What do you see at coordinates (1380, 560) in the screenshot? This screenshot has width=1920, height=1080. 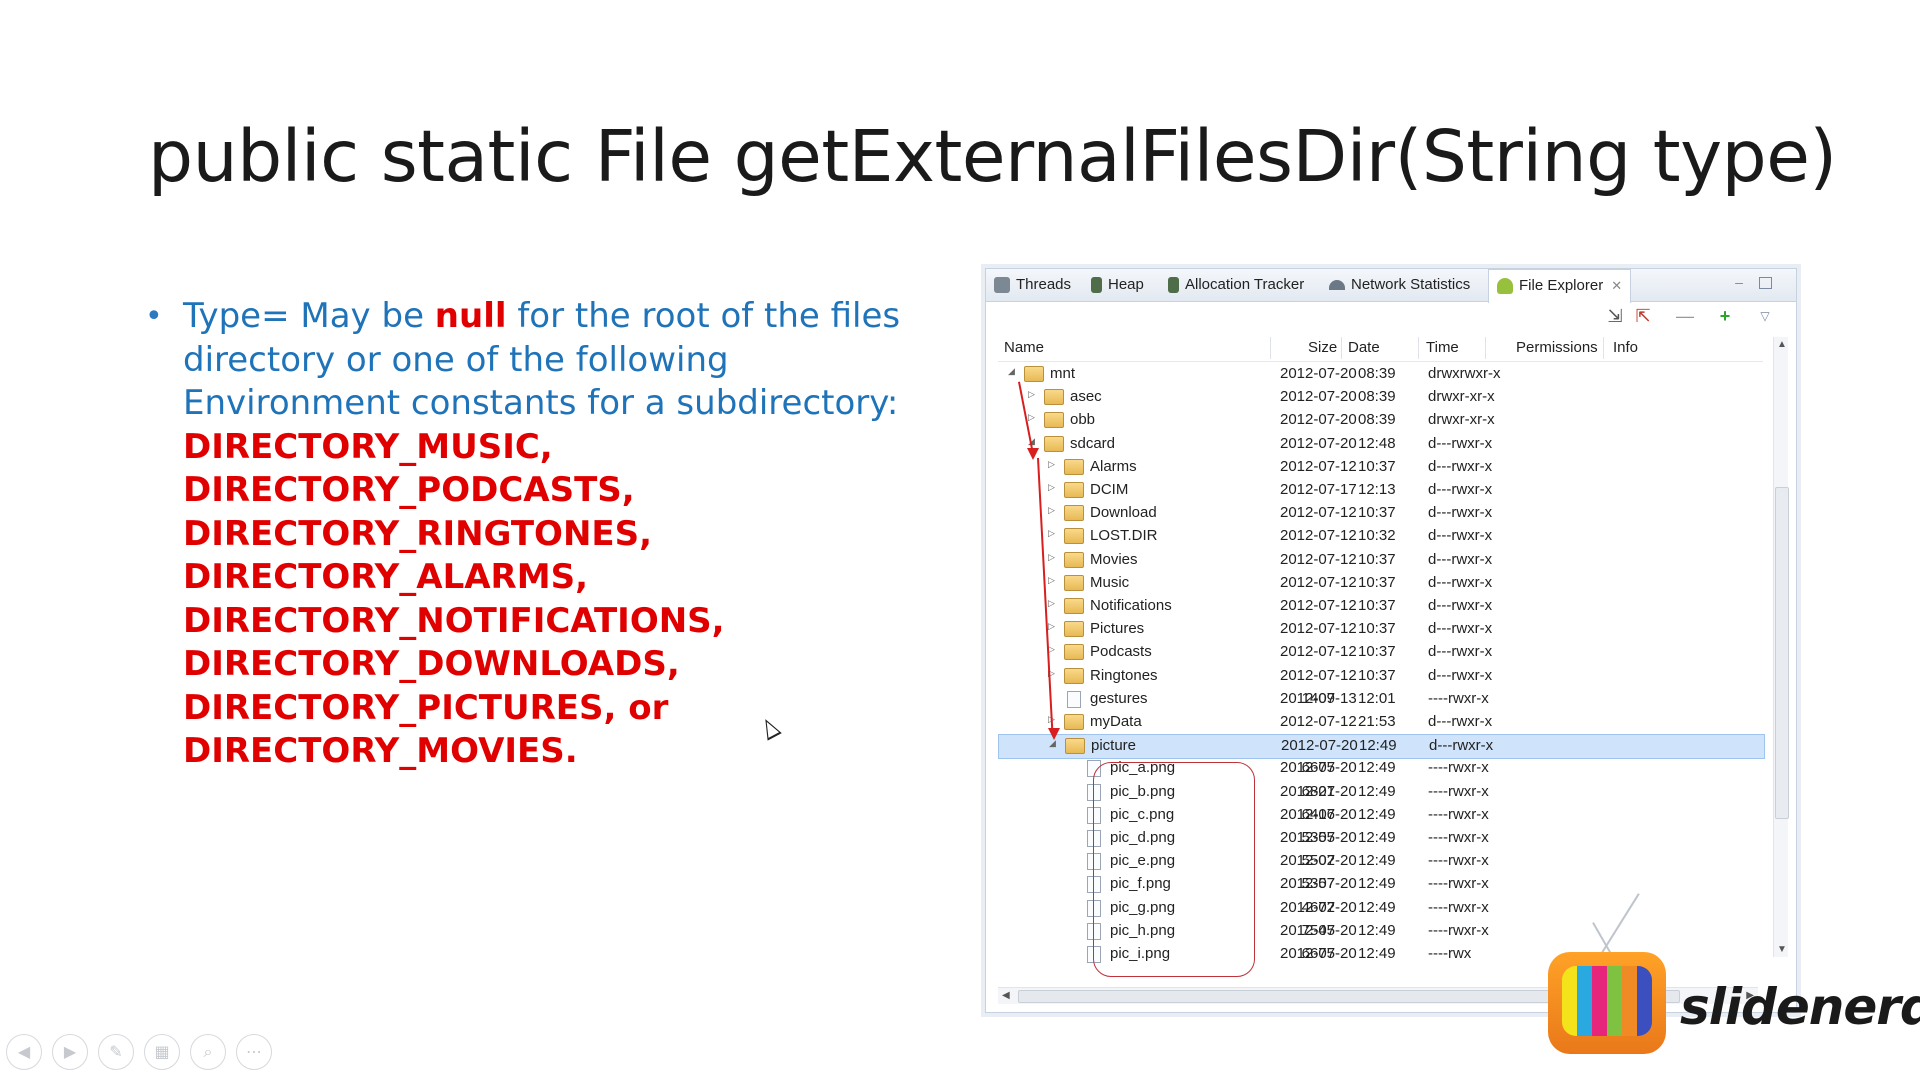 I see `table-row: ▷ Movies 2012-07-12 10:37 d---rwxr-x` at bounding box center [1380, 560].